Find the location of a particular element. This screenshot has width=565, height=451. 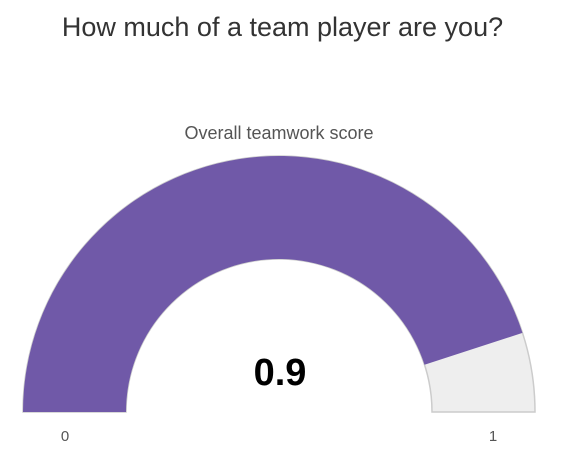

gauge-min-label: 0 is located at coordinates (65, 436).